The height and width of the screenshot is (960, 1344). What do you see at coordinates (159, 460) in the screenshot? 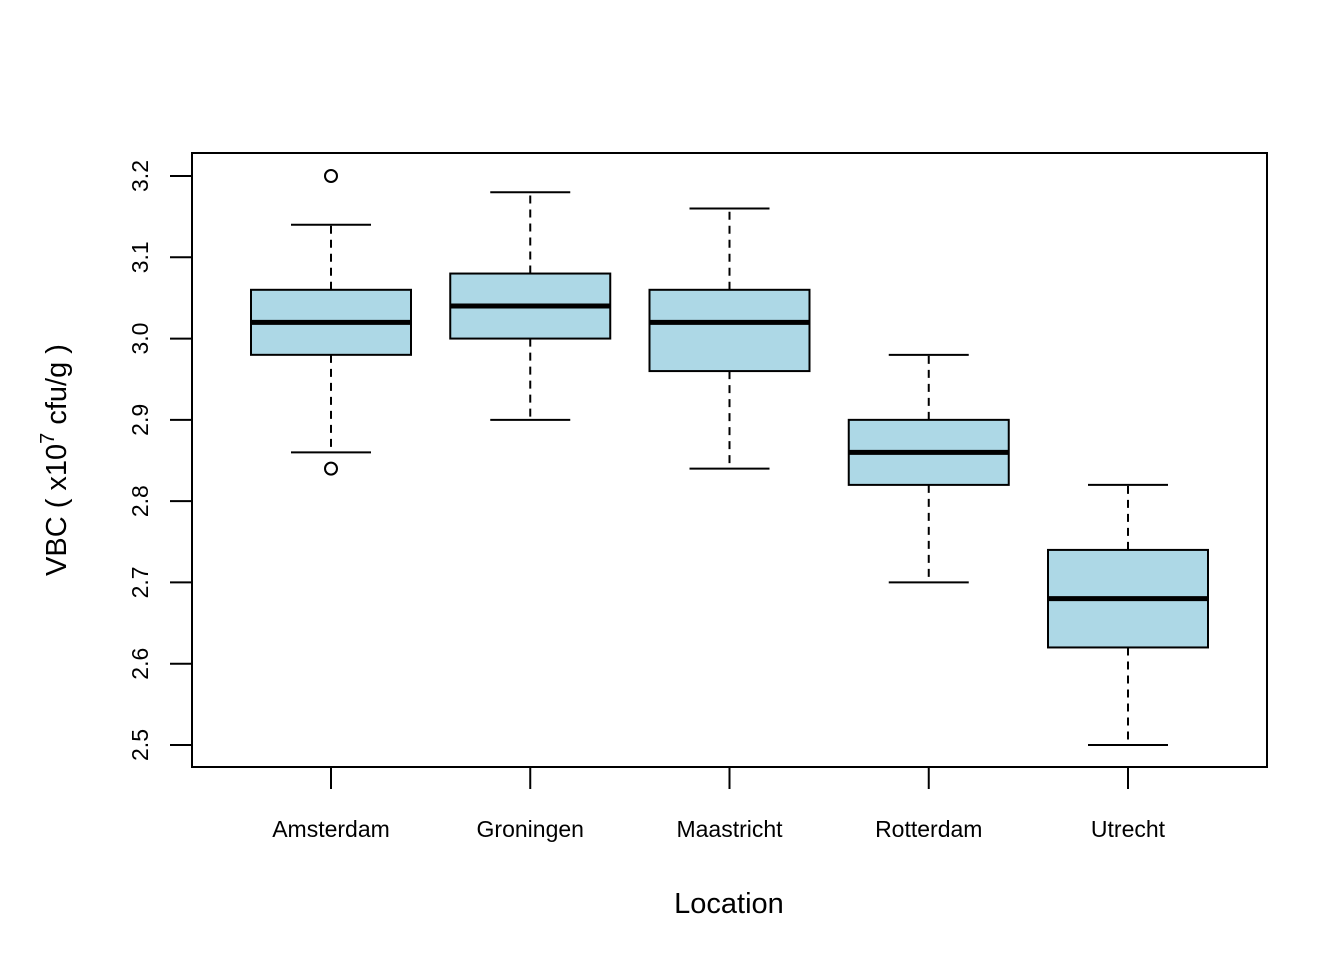
I see `y-axis: 2.5 2.6 2.7 2.8 2.9 3.0 3.1 3.2` at bounding box center [159, 460].